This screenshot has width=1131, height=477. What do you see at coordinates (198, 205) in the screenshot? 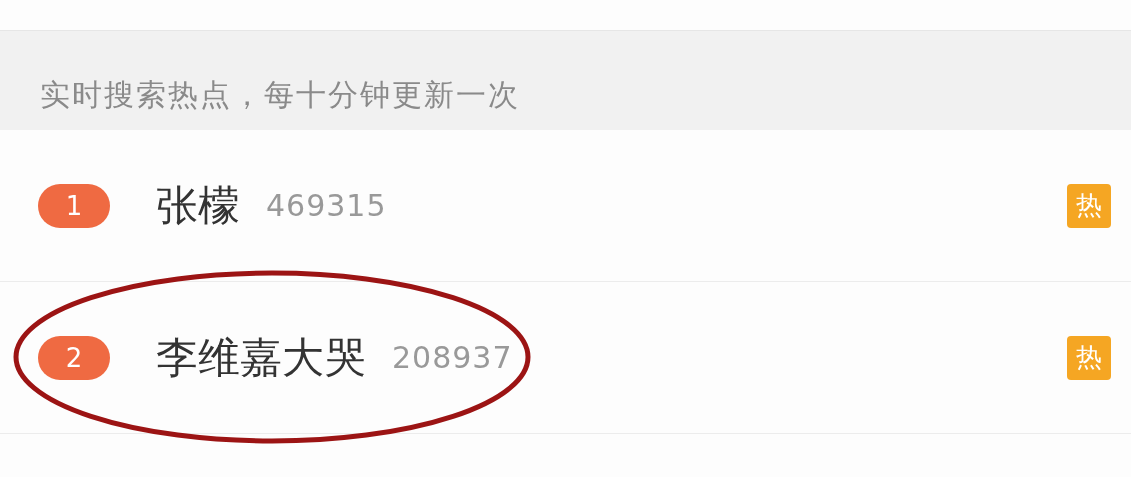
I see `topic-title: 张檬` at bounding box center [198, 205].